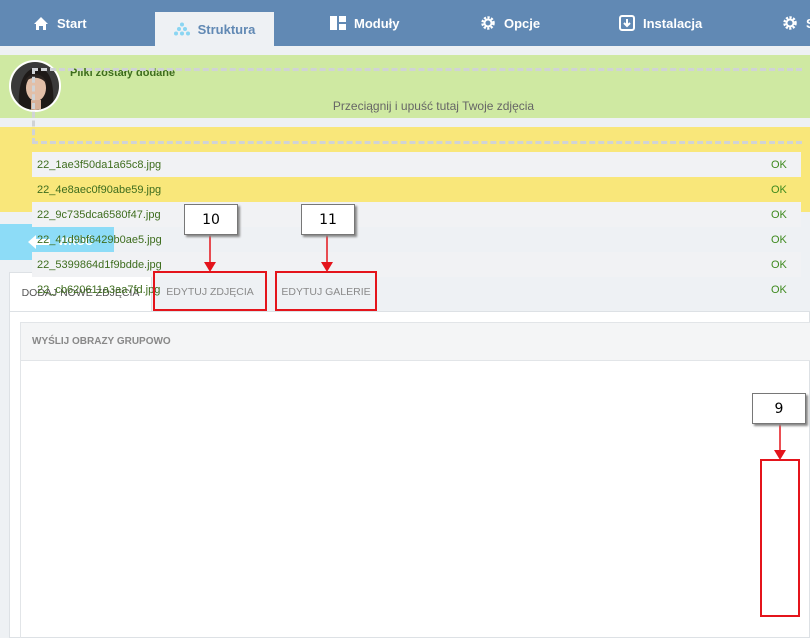 Image resolution: width=810 pixels, height=638 pixels. Describe the element at coordinates (416, 214) in the screenshot. I see `file-row: 22_9c735dca6580f47.jpg OK` at that location.